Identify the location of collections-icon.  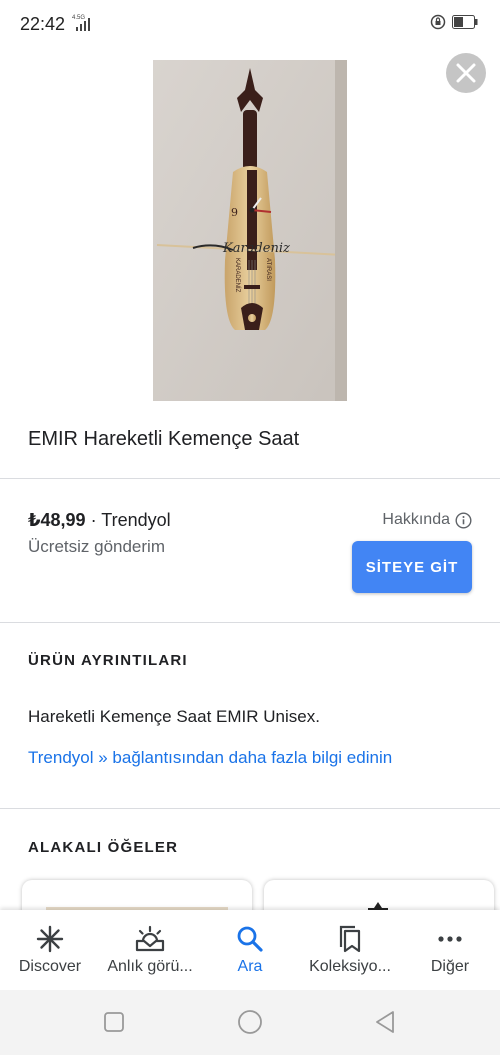
(350, 939).